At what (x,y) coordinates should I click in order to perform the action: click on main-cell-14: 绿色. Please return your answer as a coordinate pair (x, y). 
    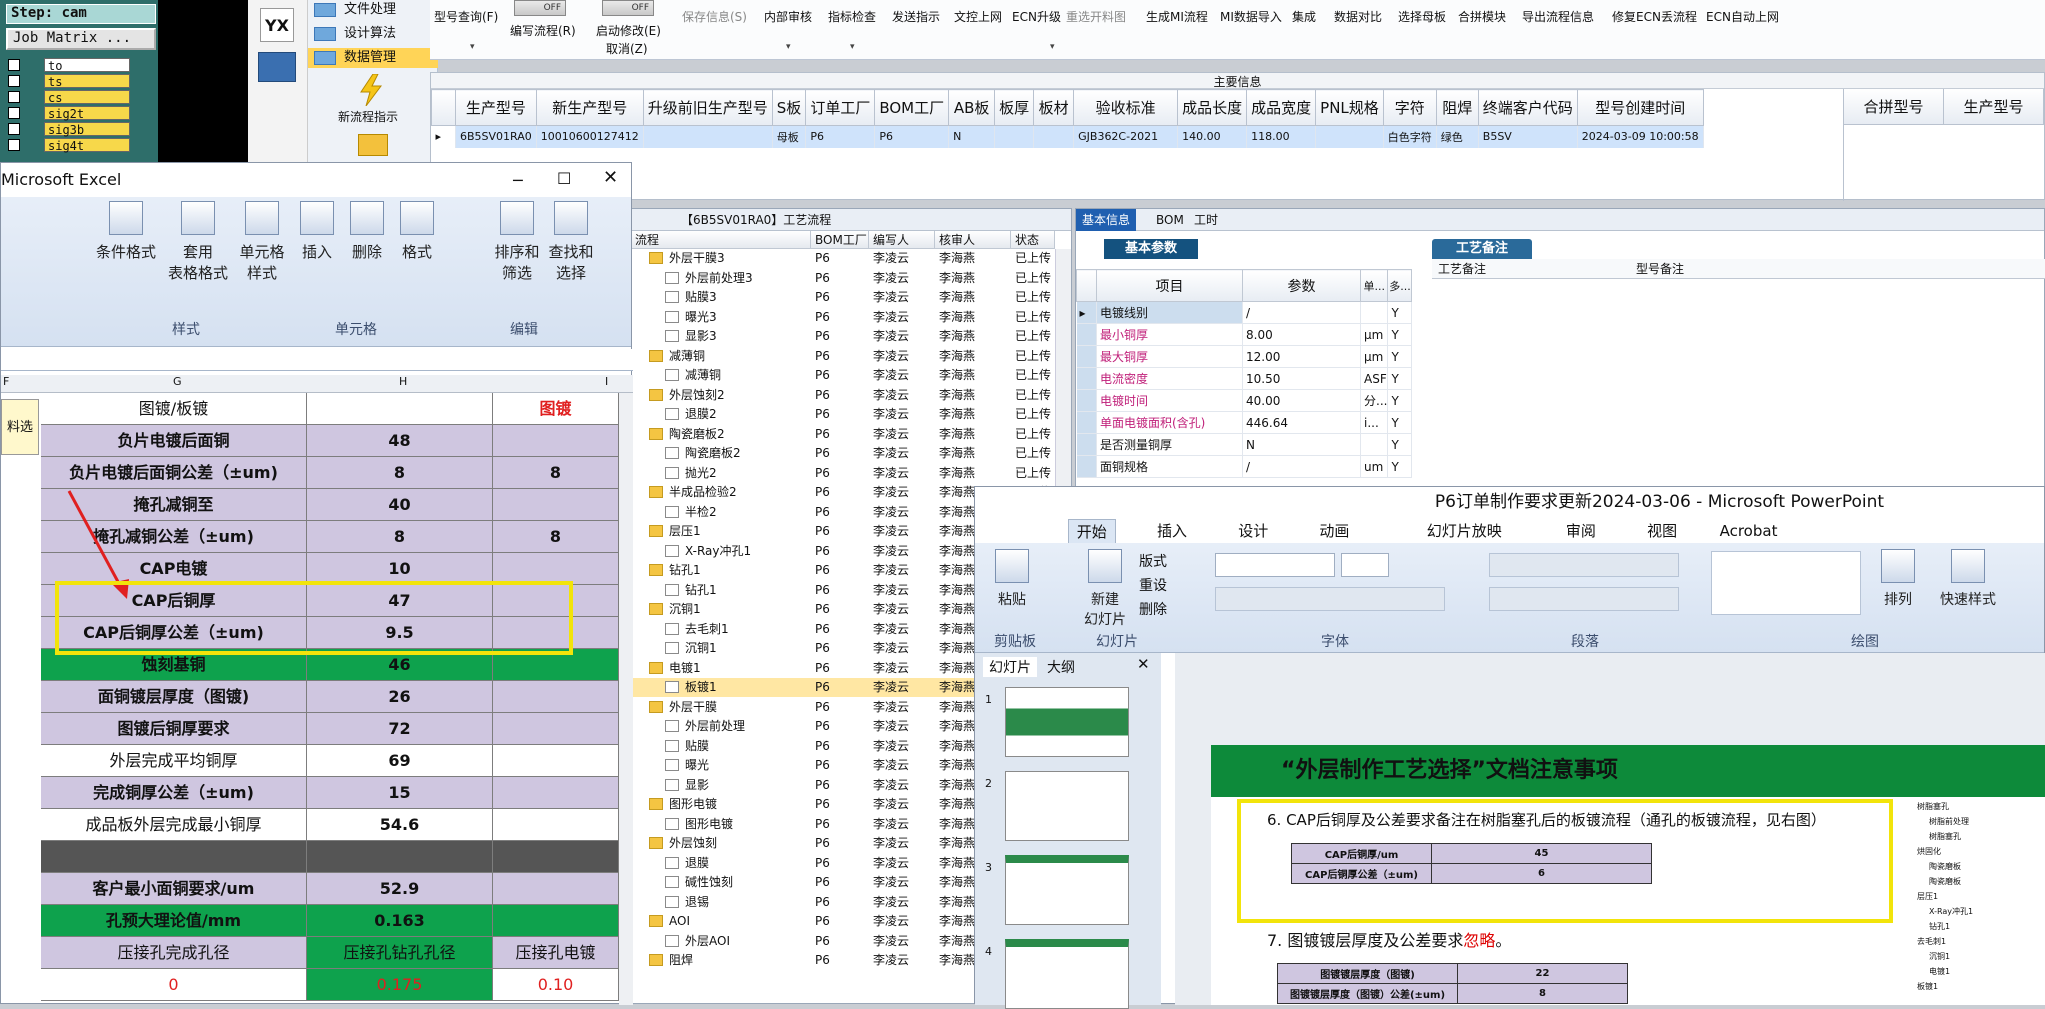
    Looking at the image, I should click on (1457, 136).